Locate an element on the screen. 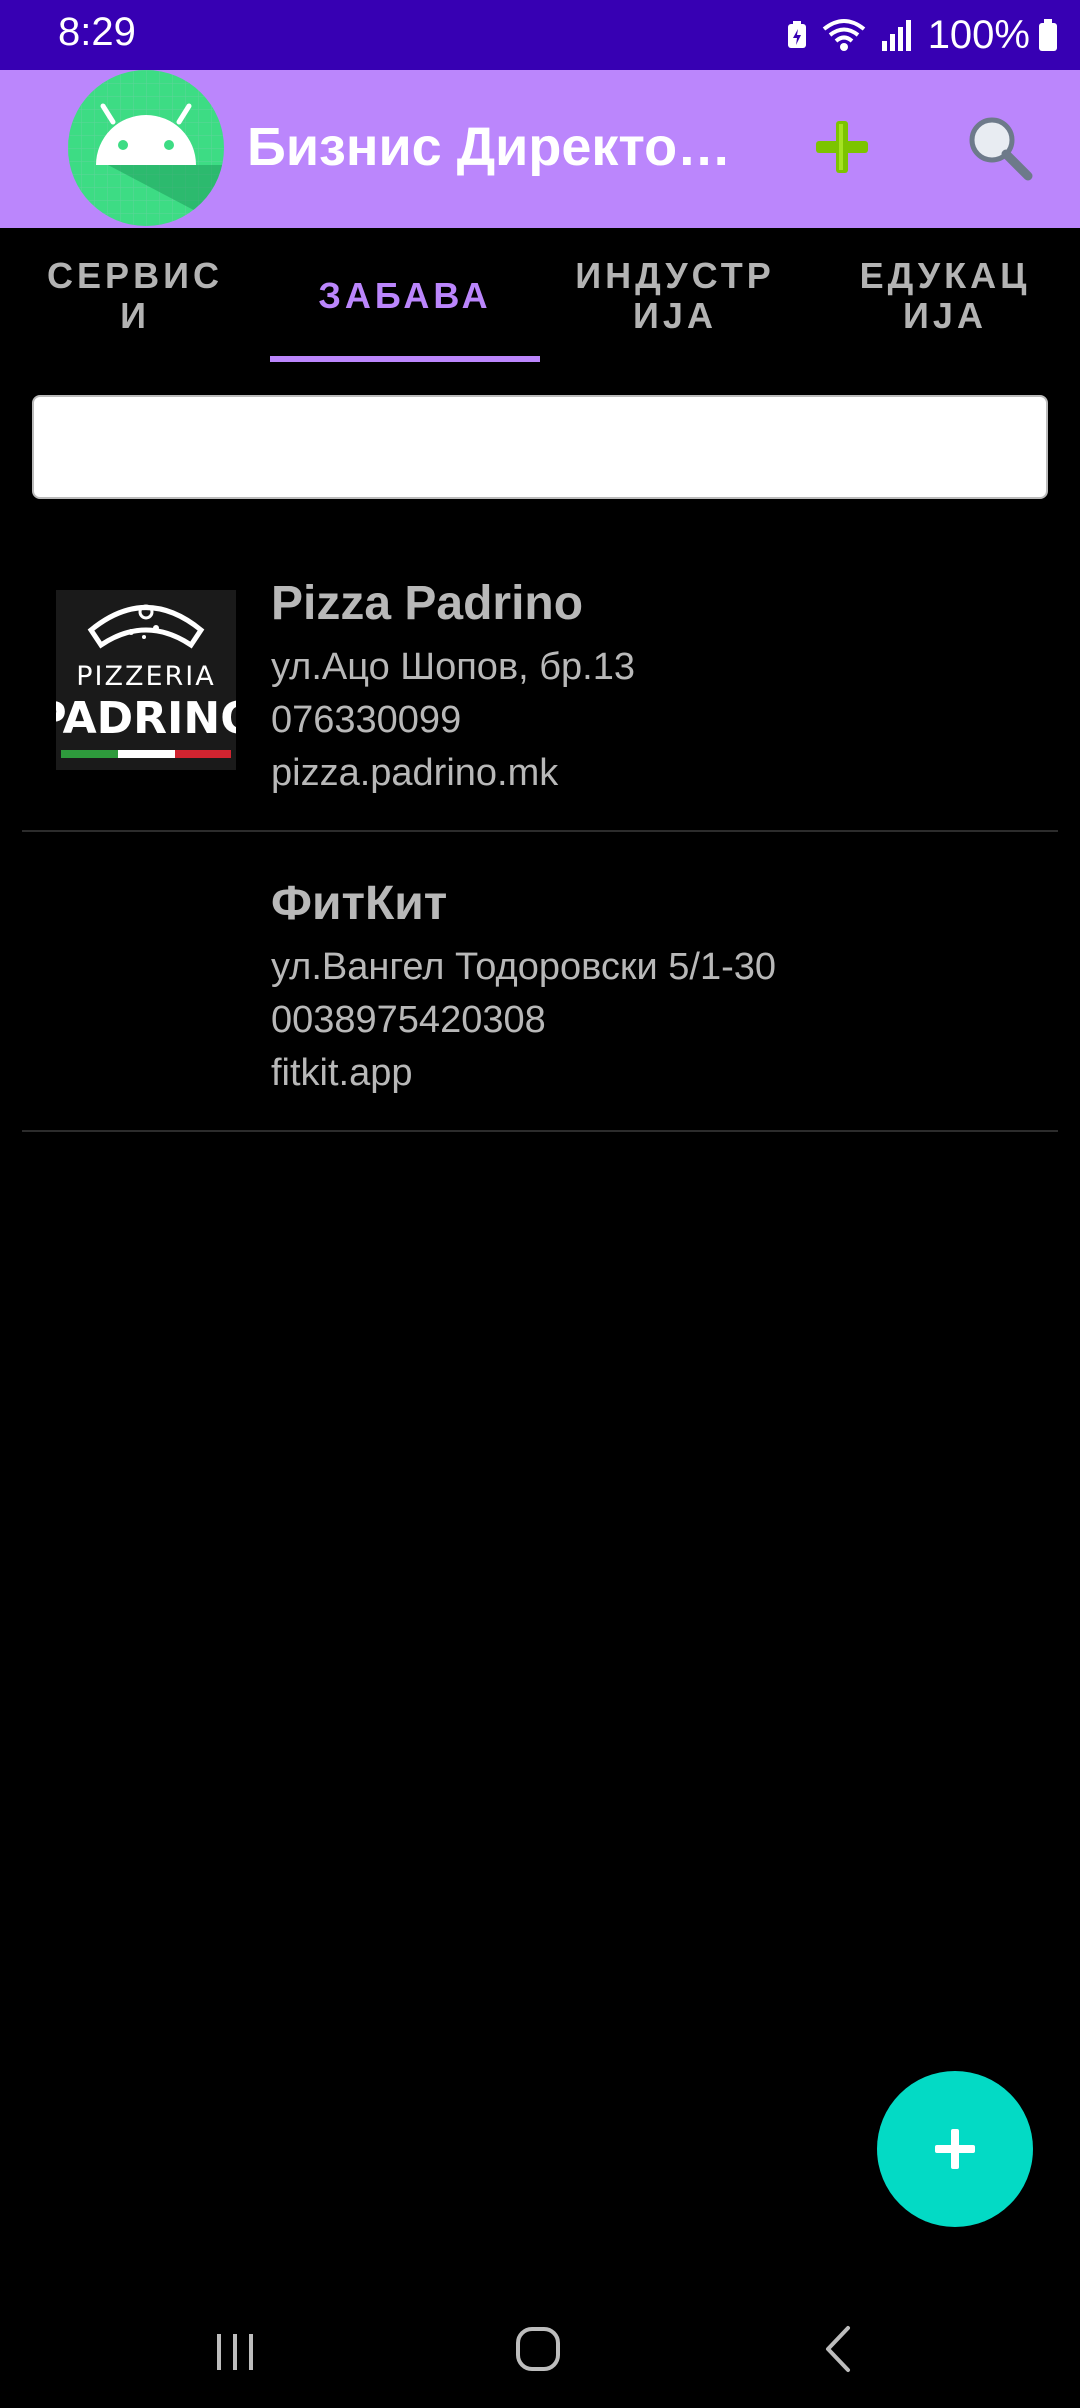 This screenshot has height=2408, width=1080. signal-icon is located at coordinates (896, 35).